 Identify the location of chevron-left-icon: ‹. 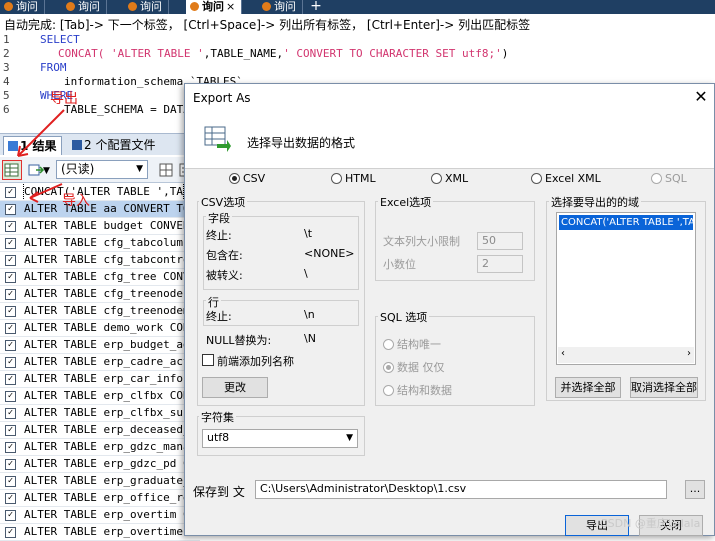
(563, 353).